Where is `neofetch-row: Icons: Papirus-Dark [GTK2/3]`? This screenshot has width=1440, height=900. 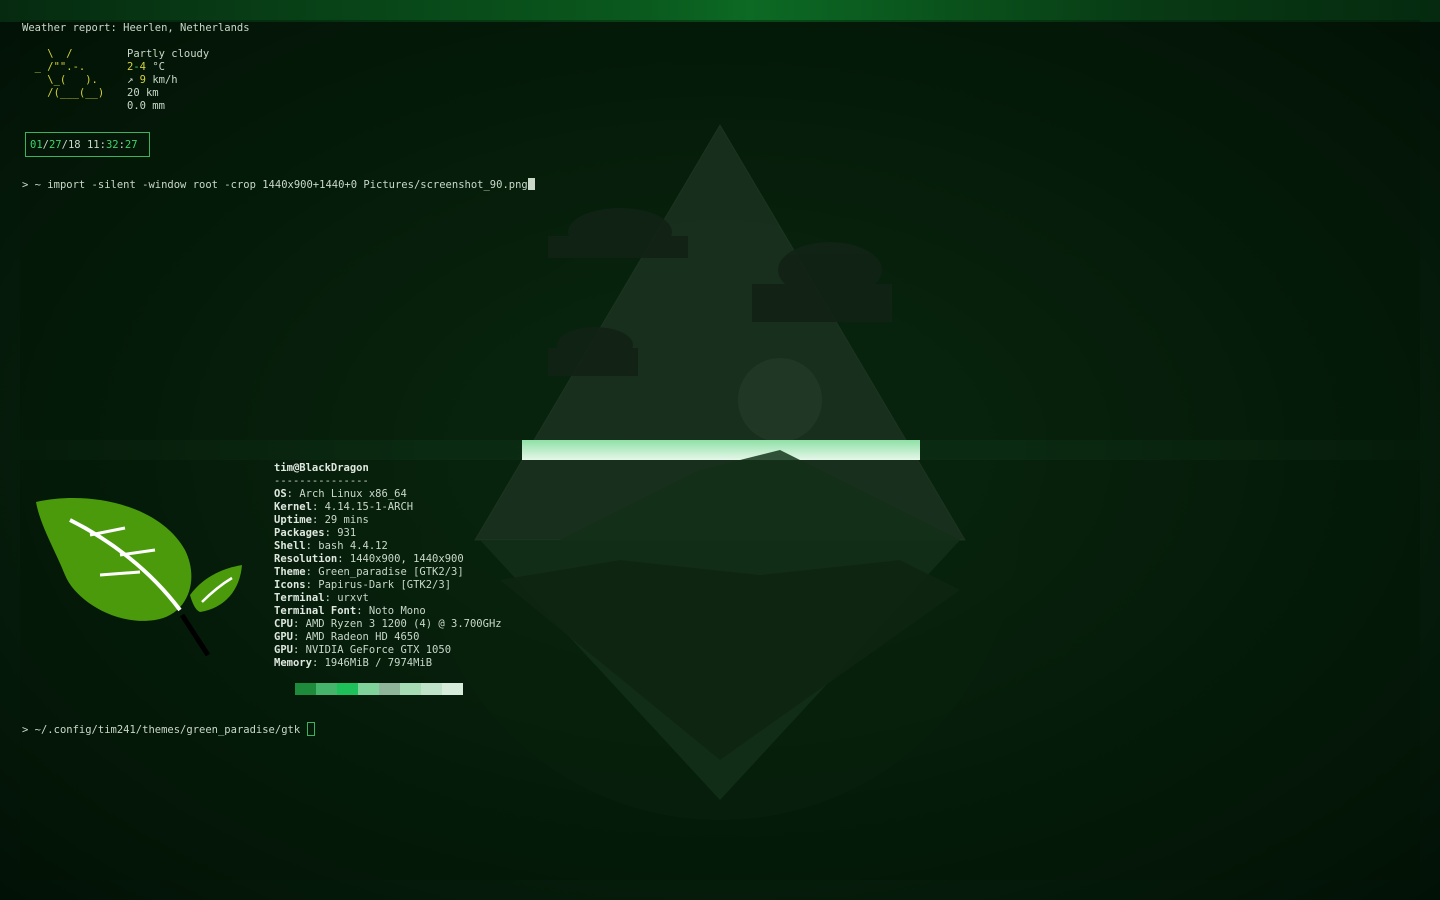
neofetch-row: Icons: Papirus-Dark [GTK2/3] is located at coordinates (363, 585).